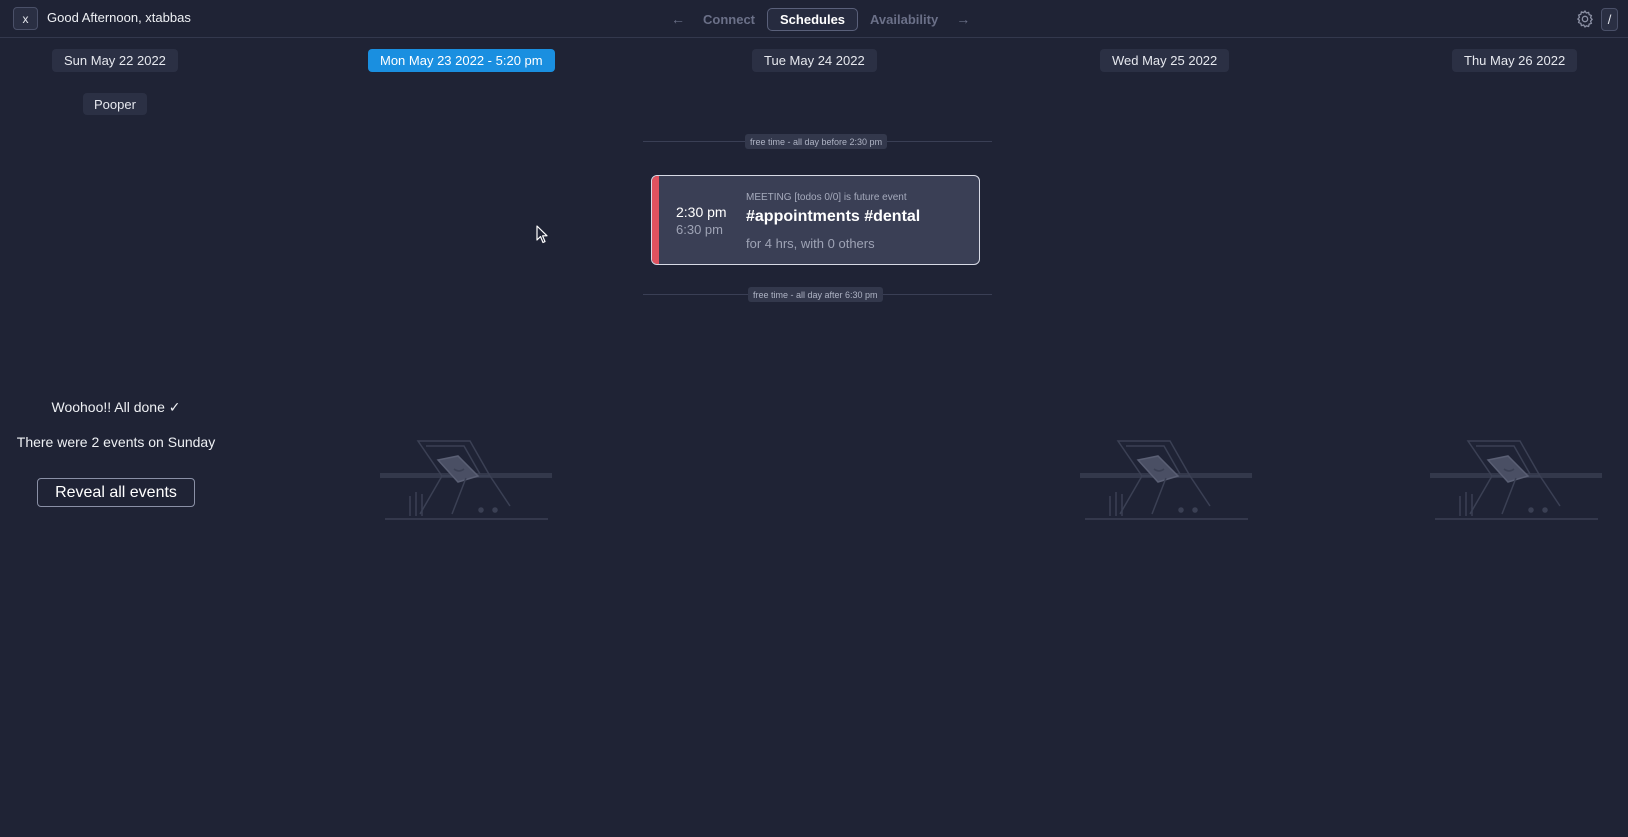 This screenshot has height=837, width=1628. I want to click on event-end-time: 6:30 pm, so click(699, 229).